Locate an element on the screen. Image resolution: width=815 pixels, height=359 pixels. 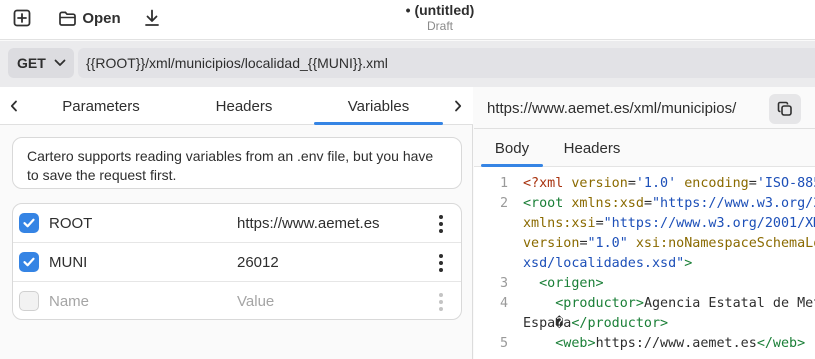
line-number: 2 is located at coordinates (503, 203).